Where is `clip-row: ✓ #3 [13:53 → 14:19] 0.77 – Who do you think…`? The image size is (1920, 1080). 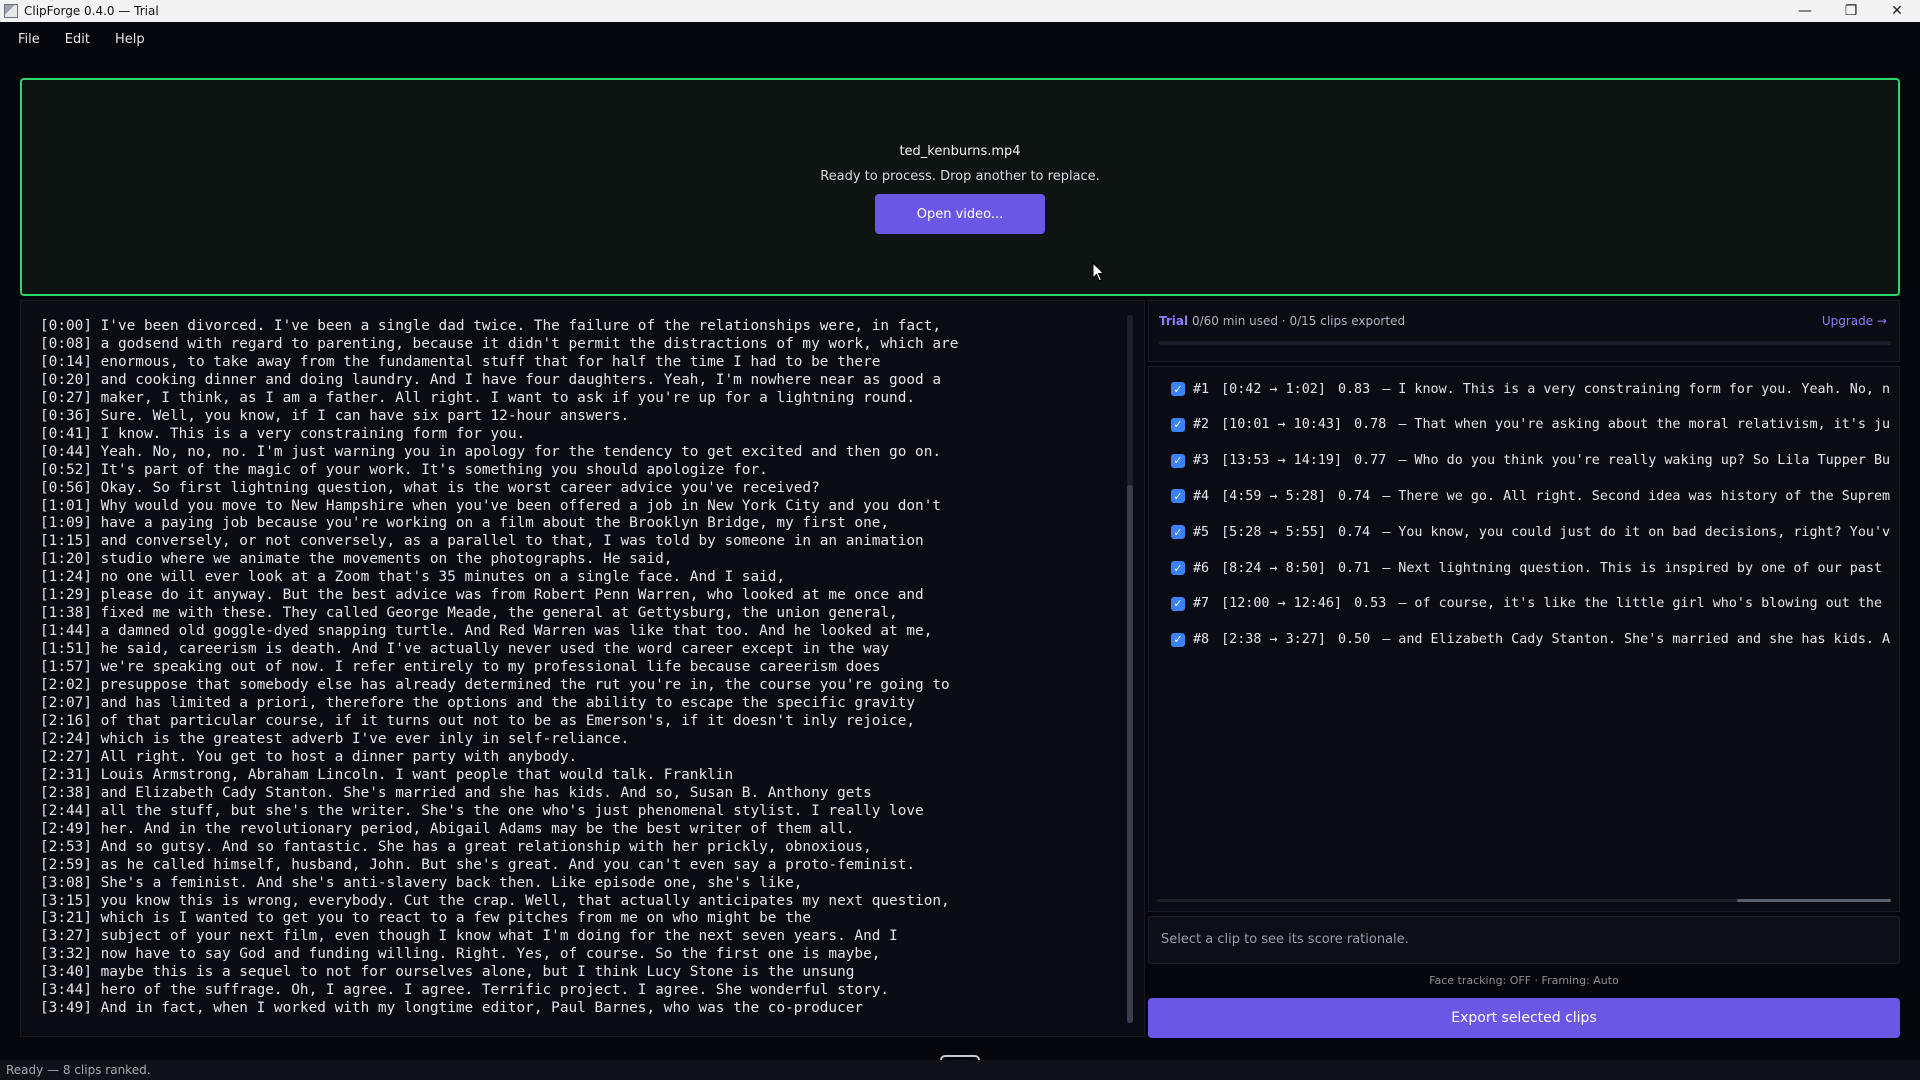 clip-row: ✓ #3 [13:53 → 14:19] 0.77 – Who do you think… is located at coordinates (1535, 461).